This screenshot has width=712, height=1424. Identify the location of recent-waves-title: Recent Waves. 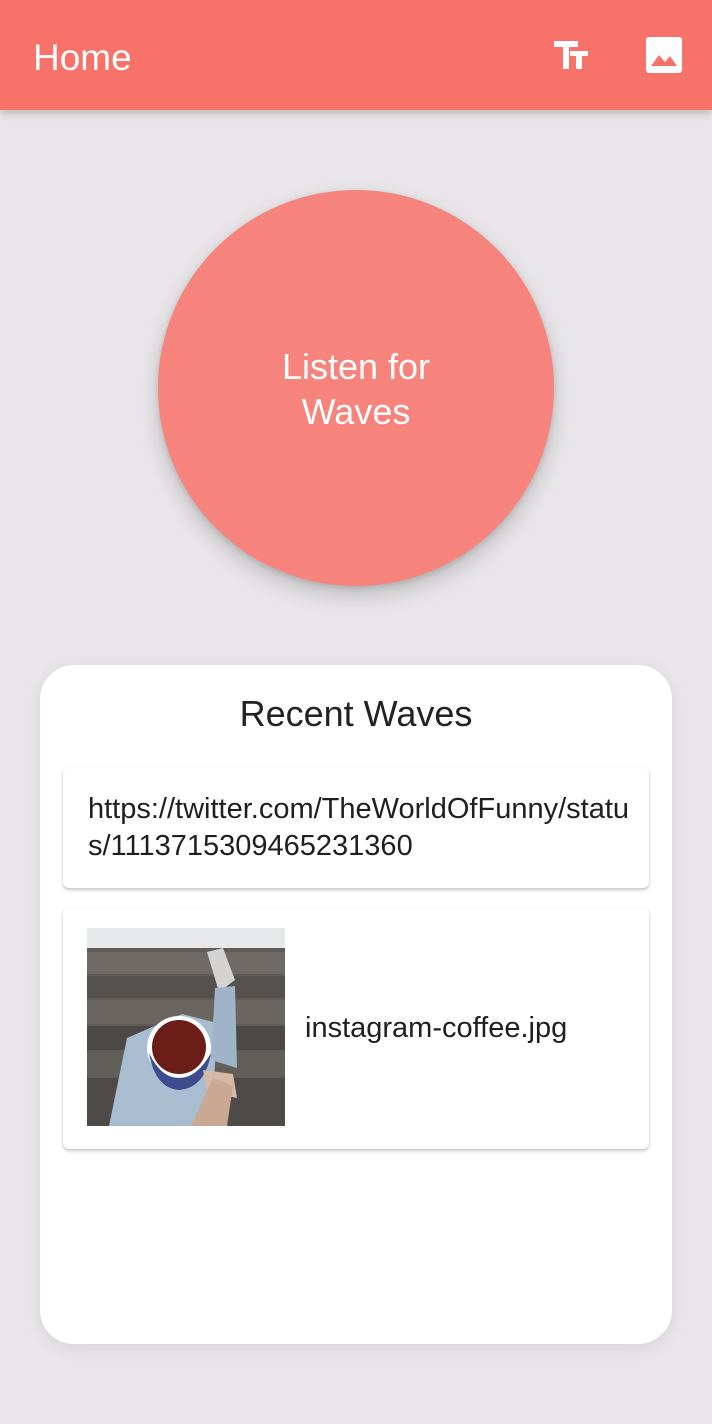
(356, 713).